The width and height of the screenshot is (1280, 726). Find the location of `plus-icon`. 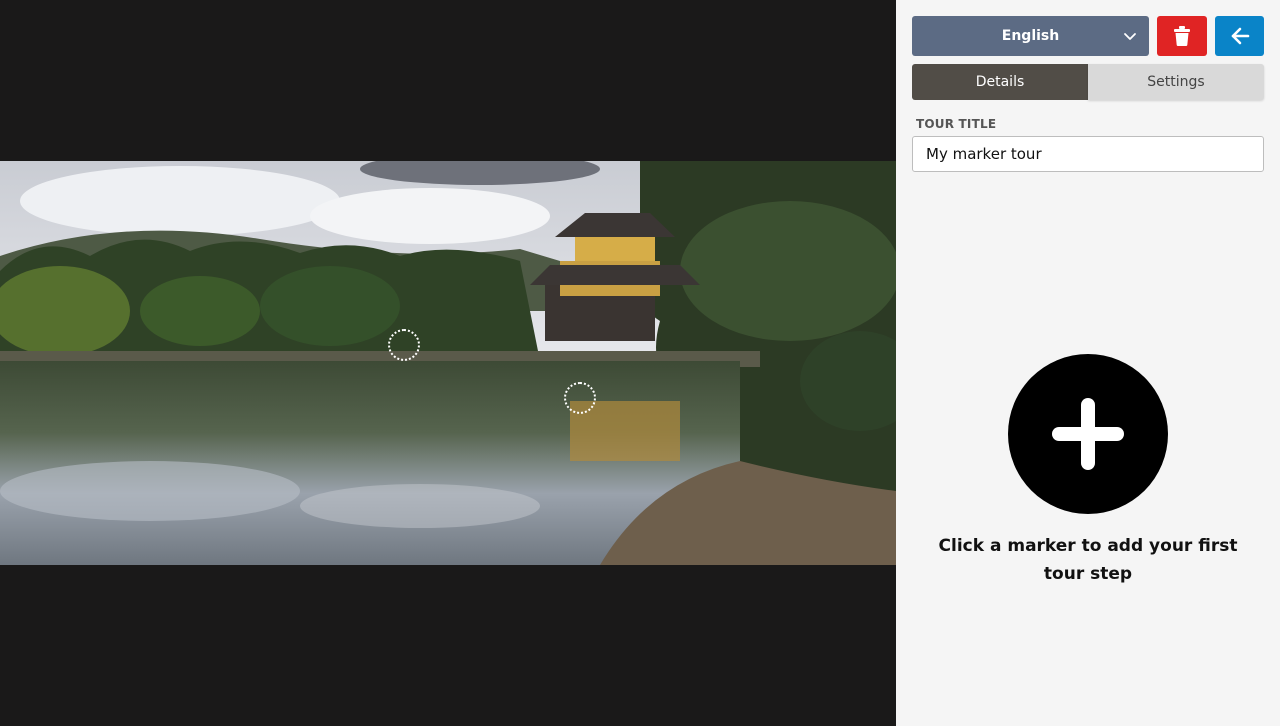

plus-icon is located at coordinates (1088, 434).